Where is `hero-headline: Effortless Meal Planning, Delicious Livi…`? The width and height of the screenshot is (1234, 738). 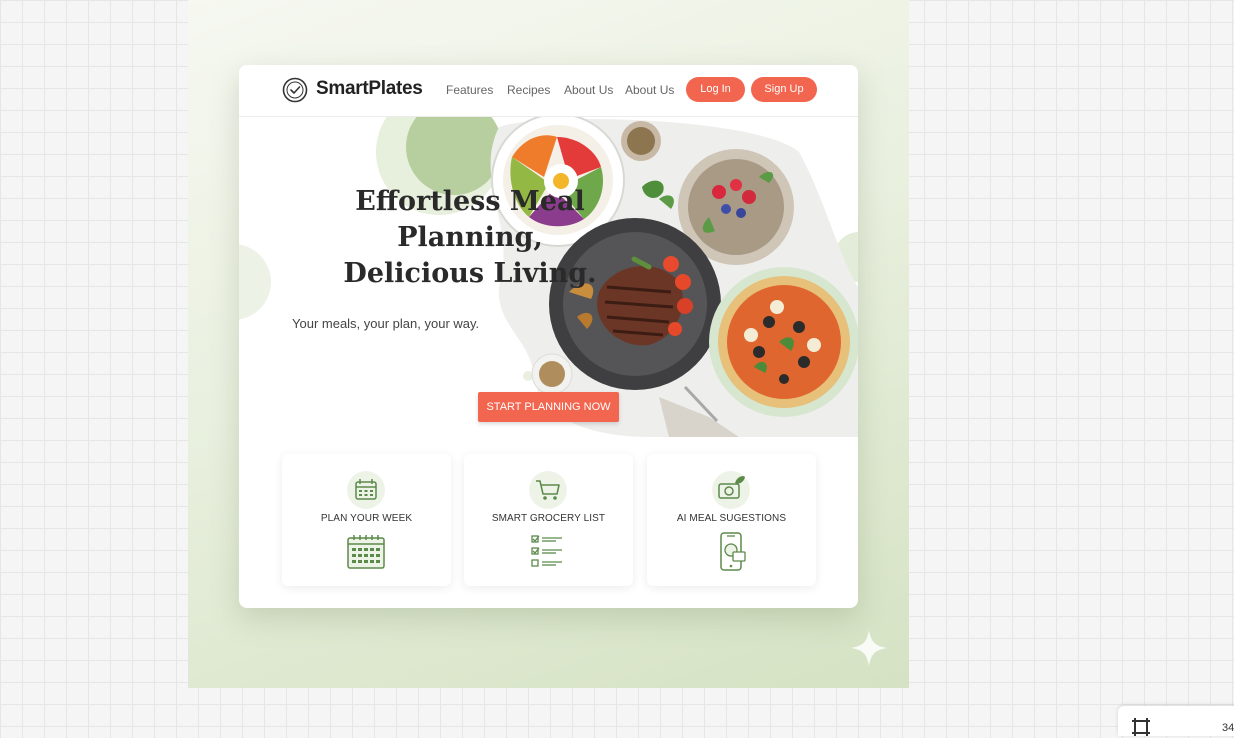
hero-headline: Effortless Meal Planning, Delicious Livi… is located at coordinates (470, 238).